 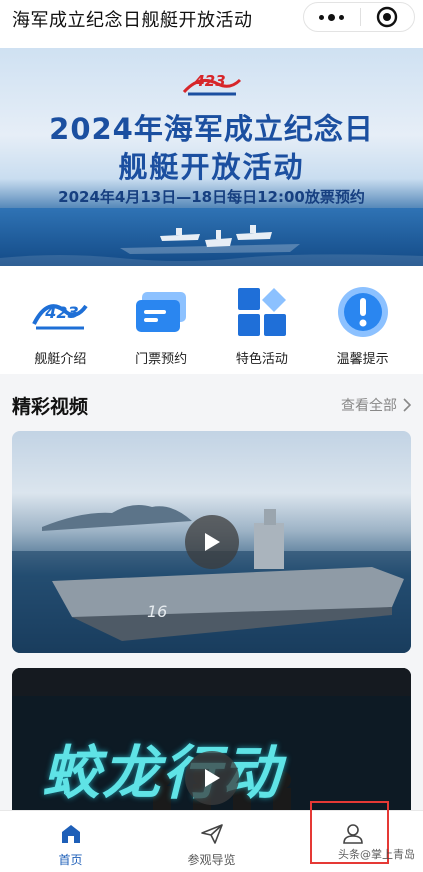 I want to click on tab-label: 参观导览, so click(x=211, y=860).